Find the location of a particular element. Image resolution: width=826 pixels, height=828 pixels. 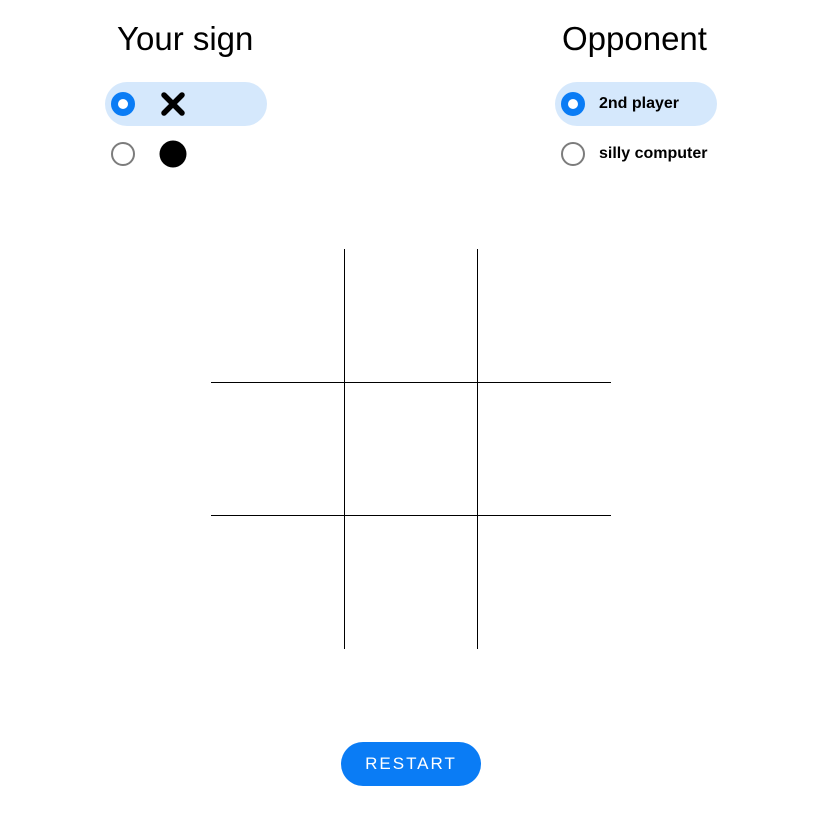

opponent-option-2nd-player: 2nd player is located at coordinates (636, 104).